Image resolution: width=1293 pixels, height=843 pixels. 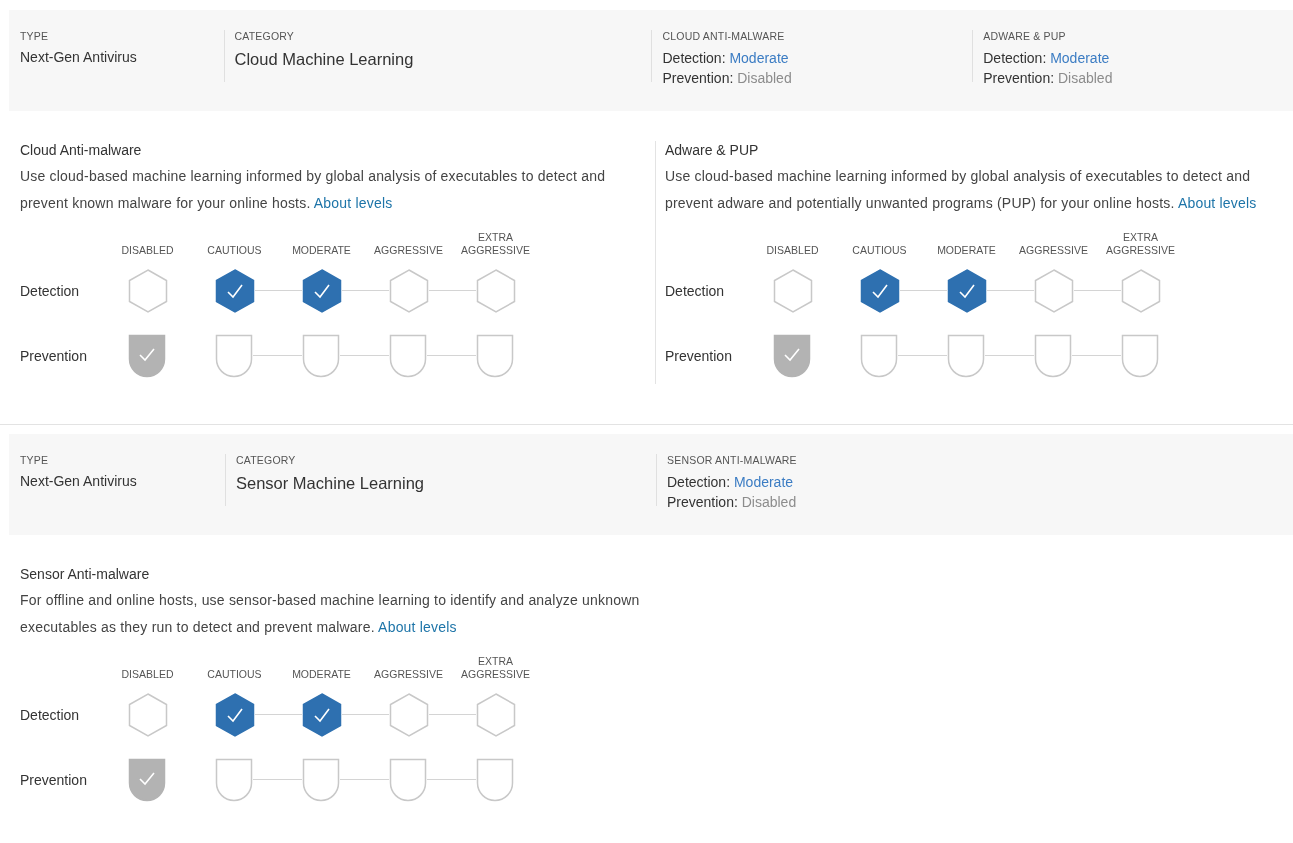 What do you see at coordinates (324, 59) in the screenshot?
I see `category-value: Cloud Machine Learning` at bounding box center [324, 59].